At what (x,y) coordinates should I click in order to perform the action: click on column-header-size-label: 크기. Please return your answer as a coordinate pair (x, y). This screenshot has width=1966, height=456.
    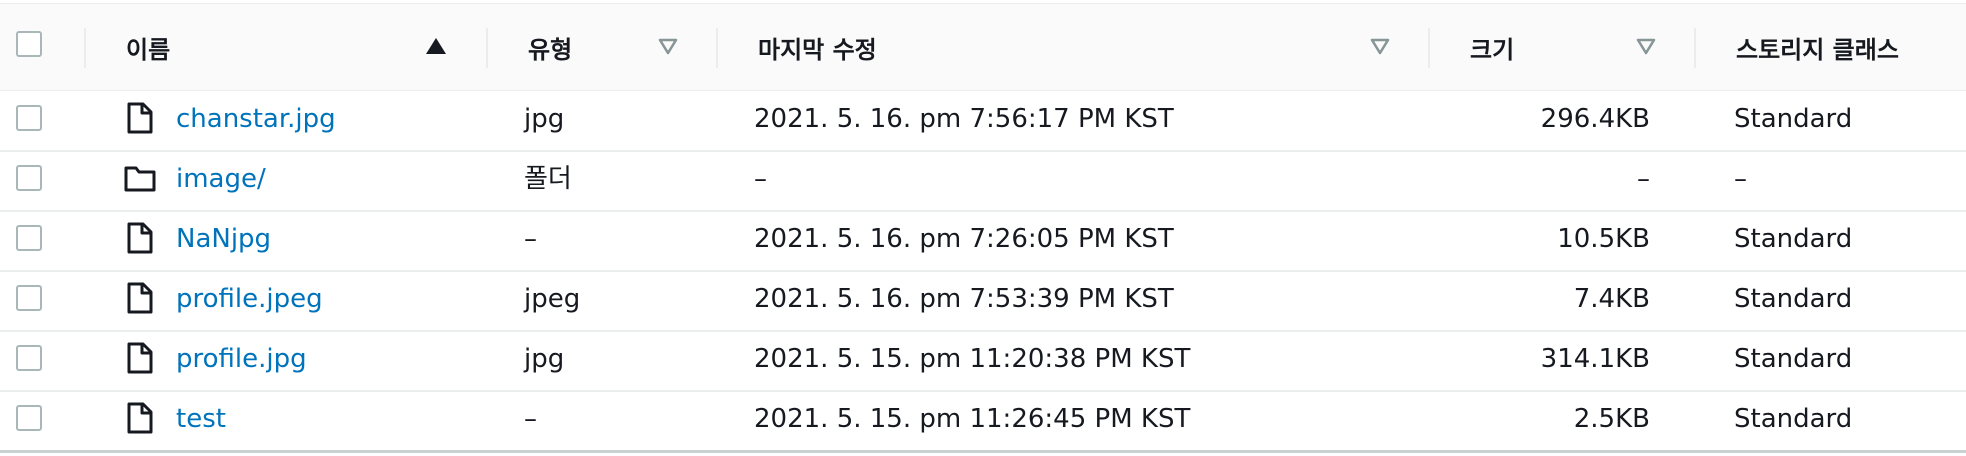
    Looking at the image, I should click on (1492, 50).